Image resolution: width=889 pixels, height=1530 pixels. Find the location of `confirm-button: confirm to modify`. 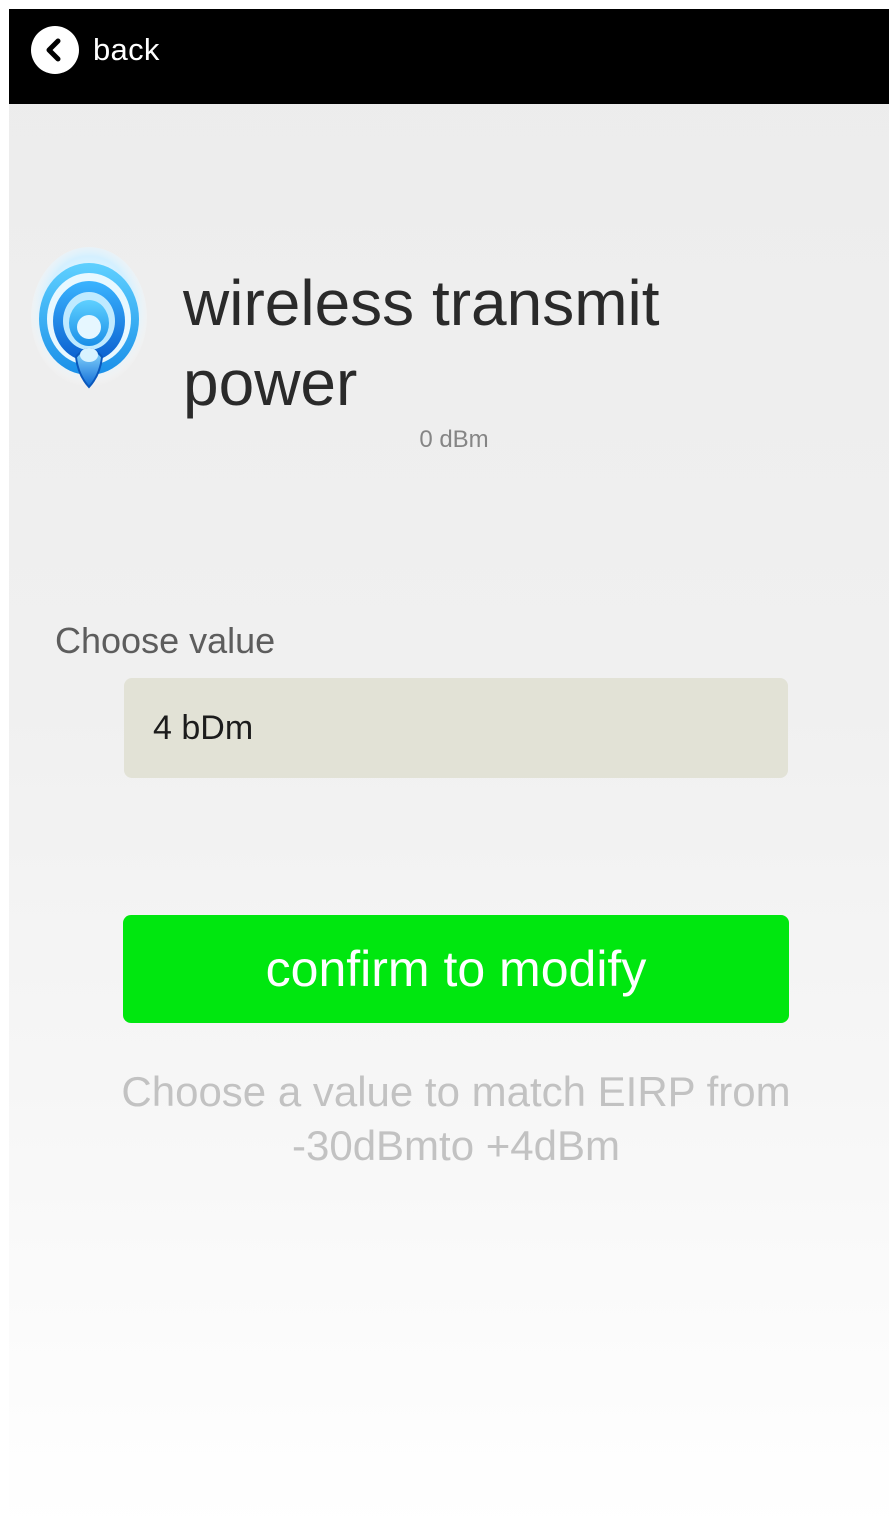

confirm-button: confirm to modify is located at coordinates (456, 969).